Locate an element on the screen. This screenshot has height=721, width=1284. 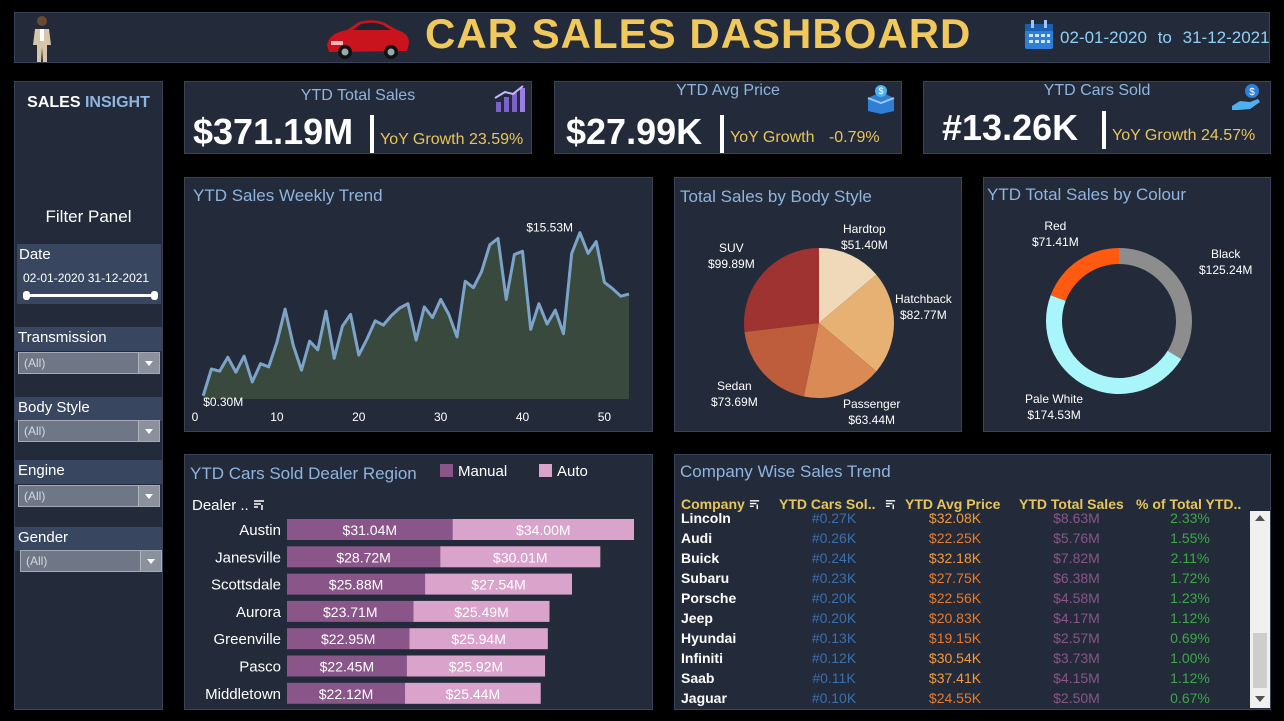
gender-filter-label: Gender is located at coordinates (88, 539).